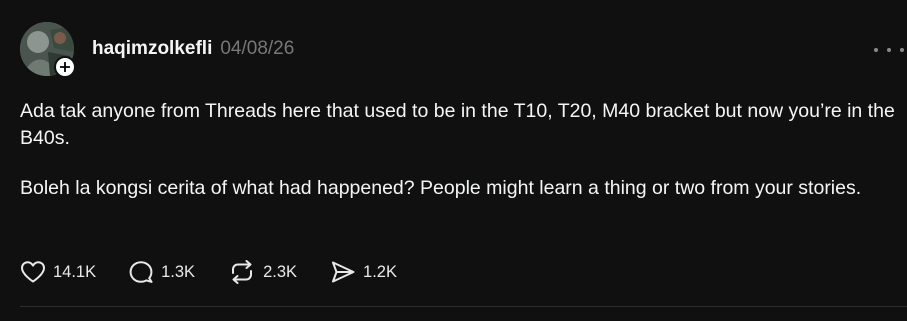  What do you see at coordinates (257, 49) in the screenshot?
I see `post-timestamp: 04/08/26` at bounding box center [257, 49].